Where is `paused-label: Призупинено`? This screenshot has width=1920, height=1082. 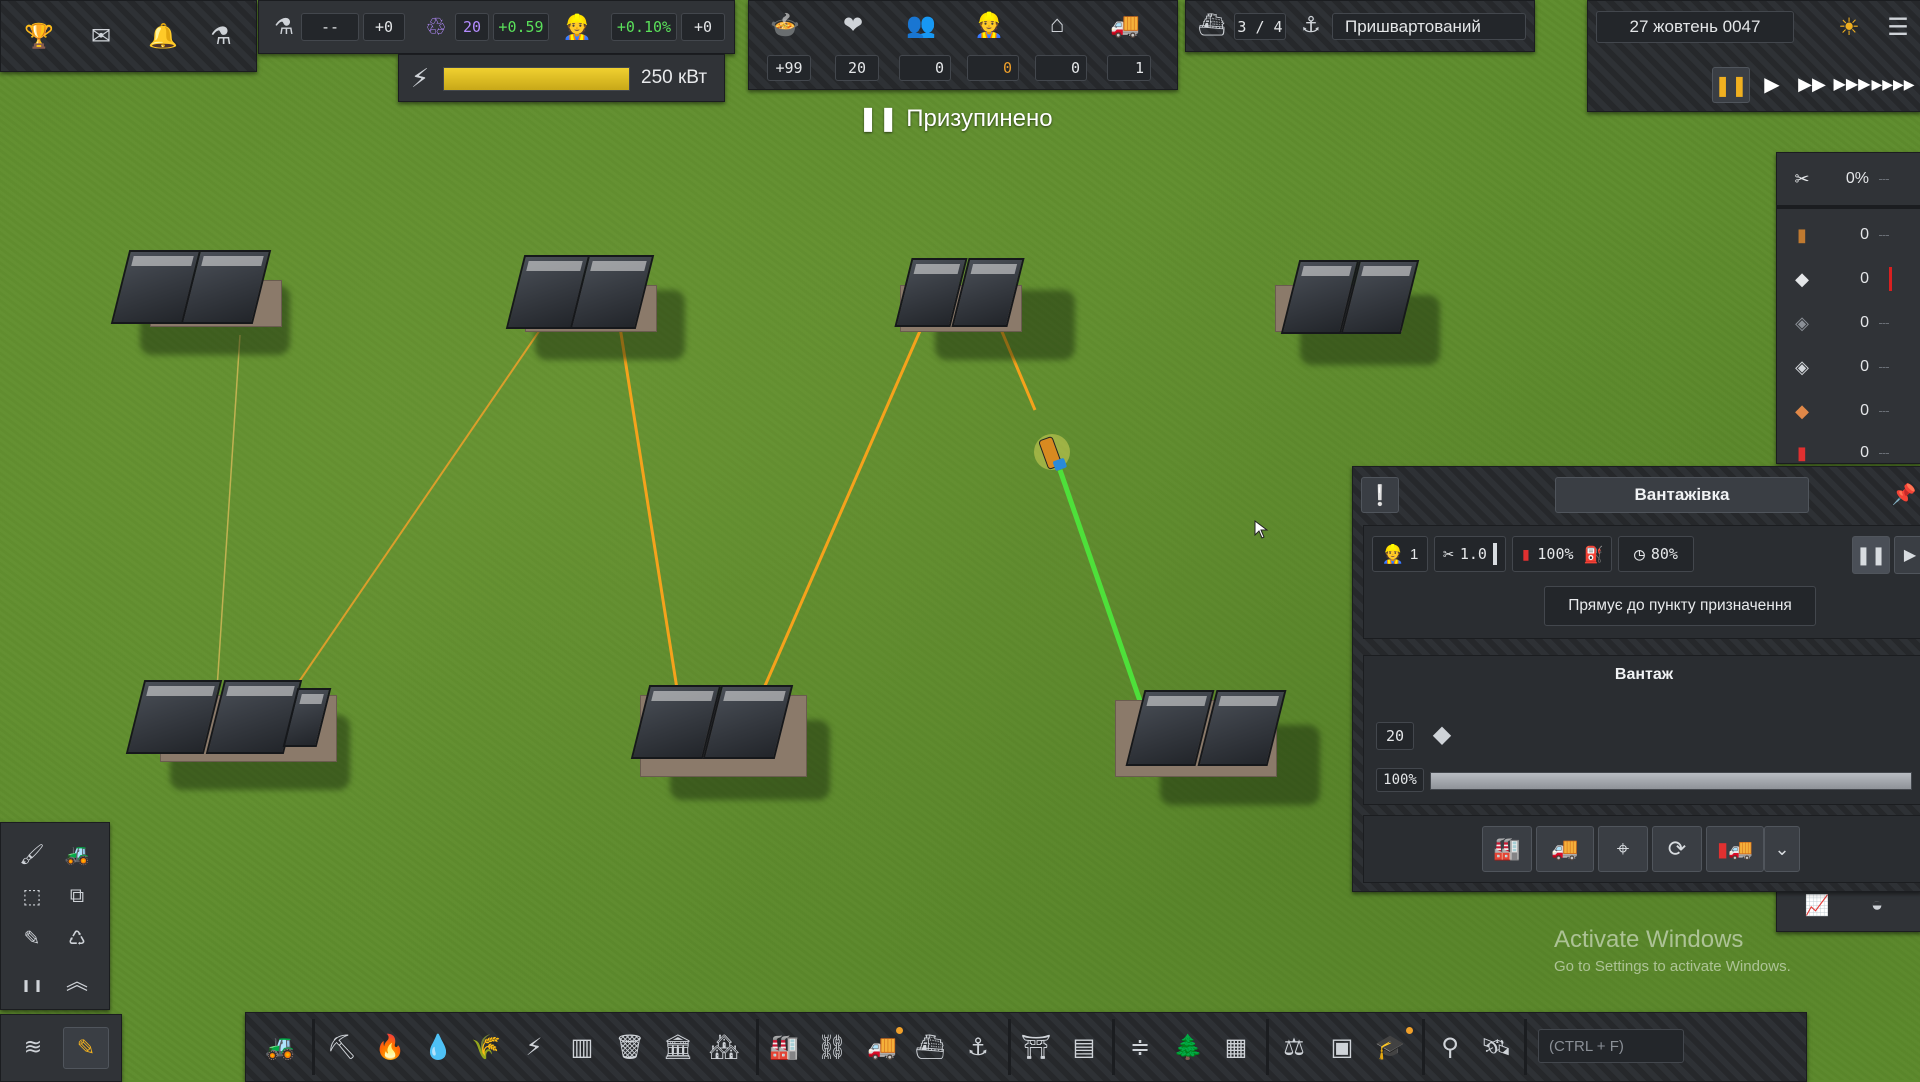
paused-label: Призупинено is located at coordinates (979, 118).